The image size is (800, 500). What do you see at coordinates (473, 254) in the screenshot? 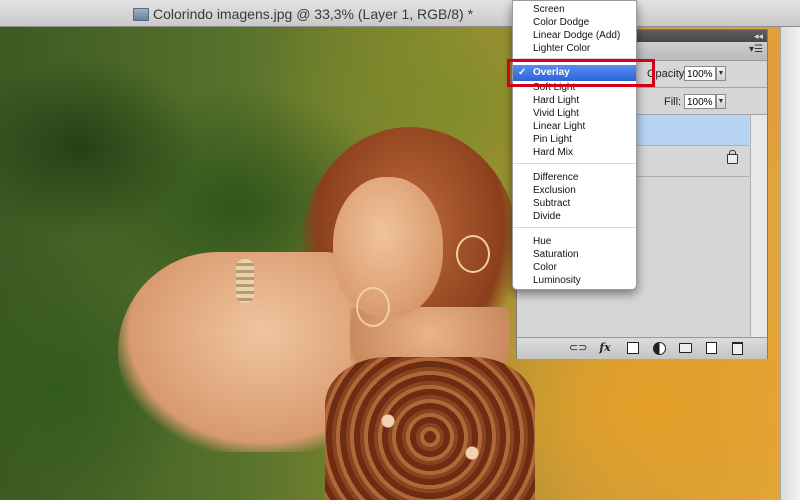
I see `photo-earring-right` at bounding box center [473, 254].